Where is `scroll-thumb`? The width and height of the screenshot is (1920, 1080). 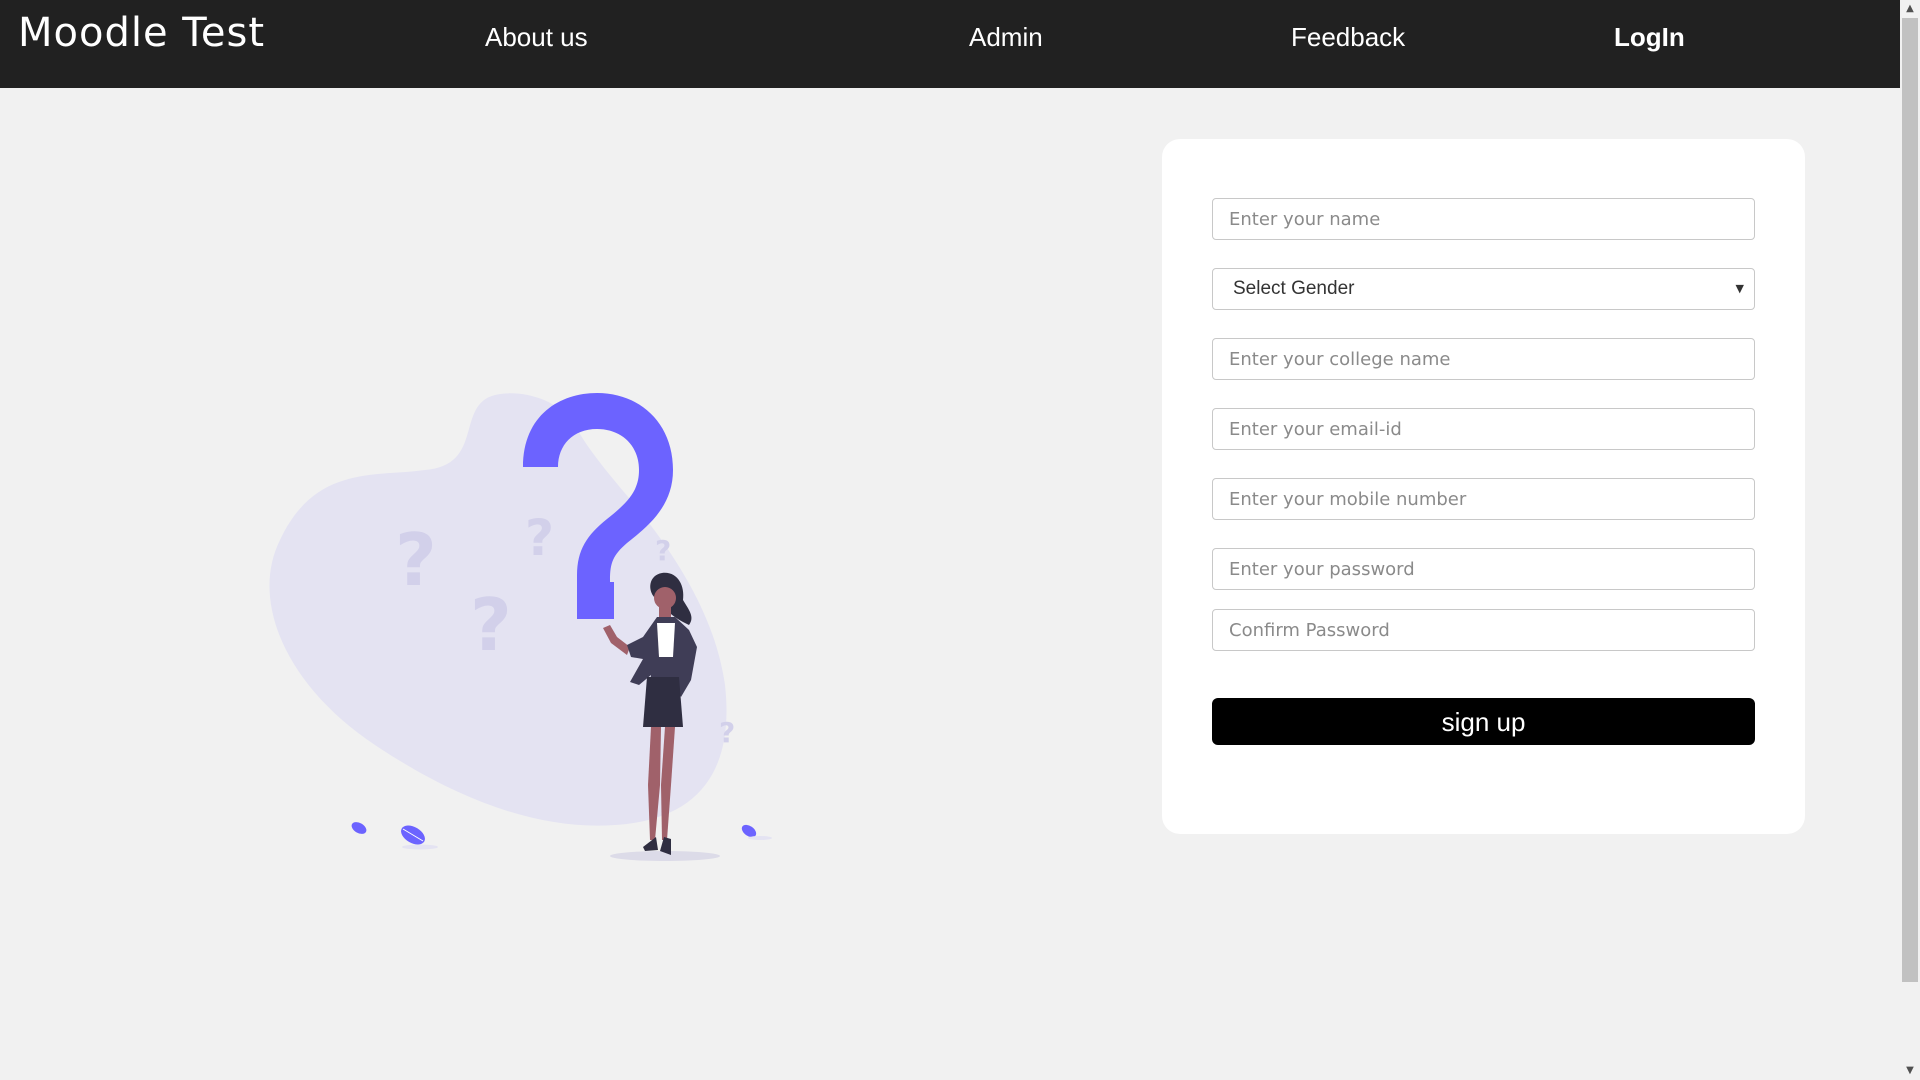
scroll-thumb is located at coordinates (1910, 500).